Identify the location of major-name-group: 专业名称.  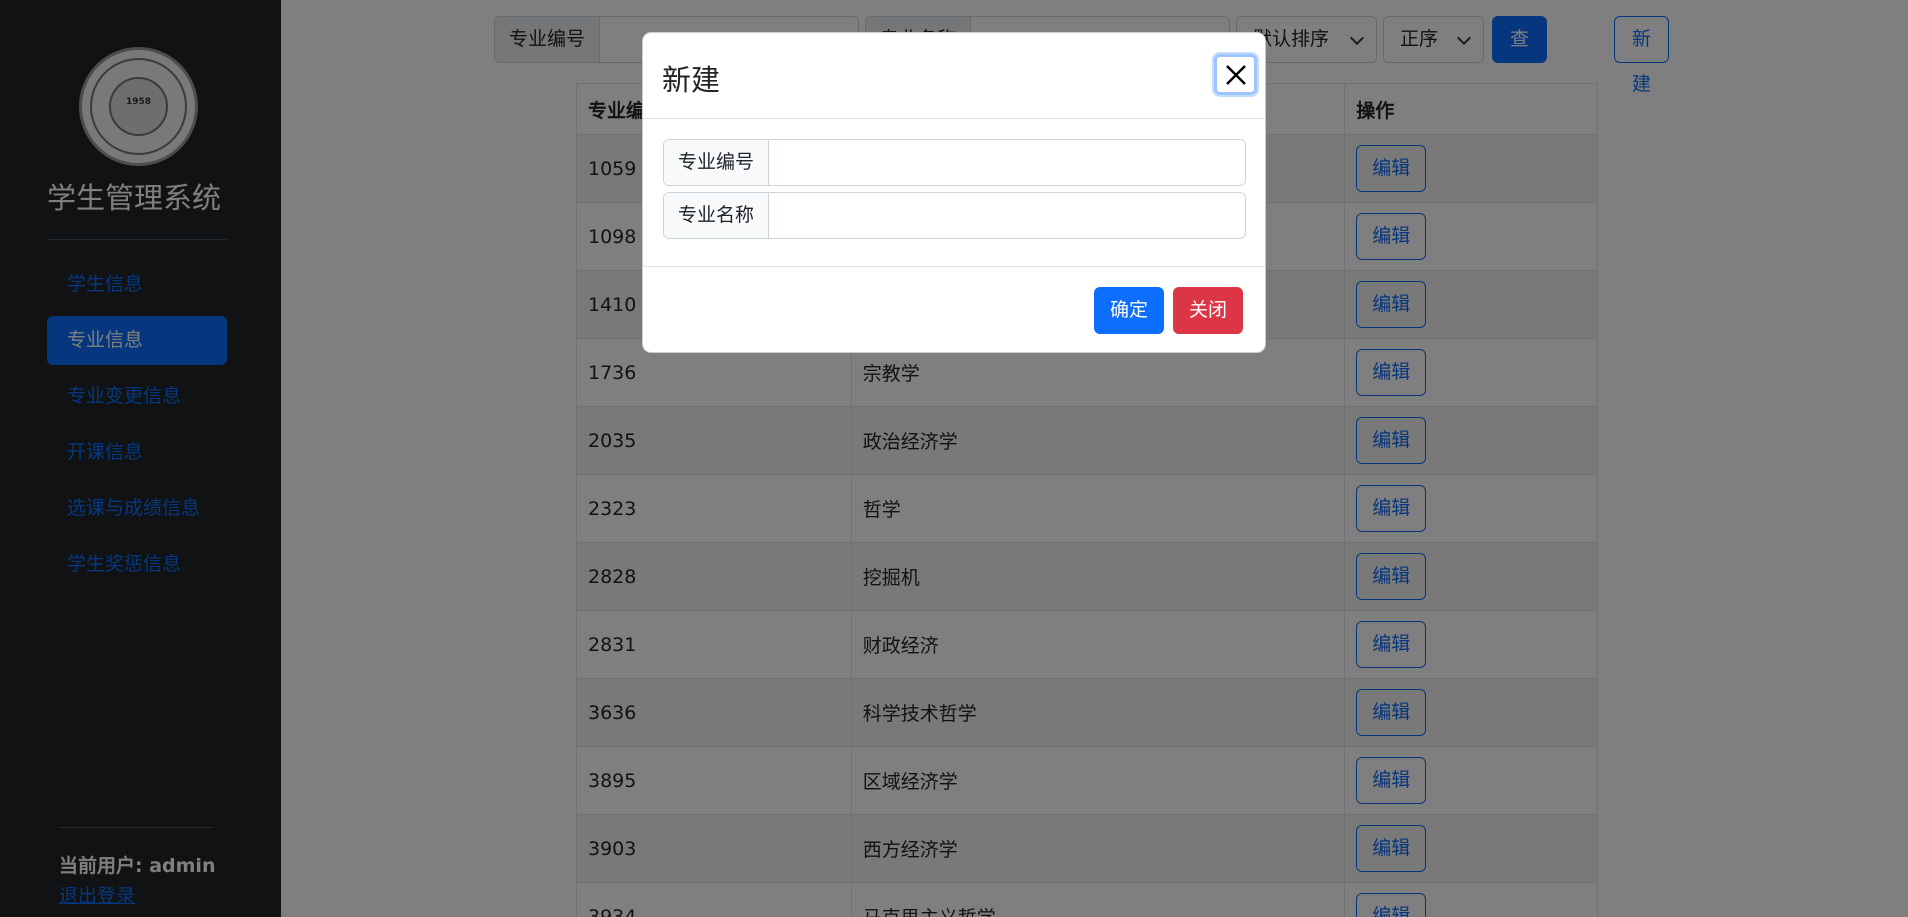
(954, 215).